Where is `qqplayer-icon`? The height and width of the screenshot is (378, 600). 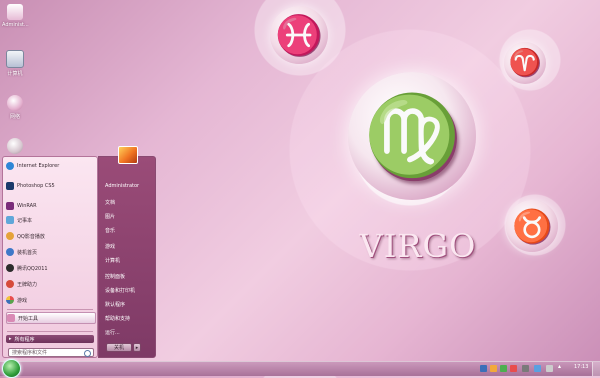 qqplayer-icon is located at coordinates (10, 236).